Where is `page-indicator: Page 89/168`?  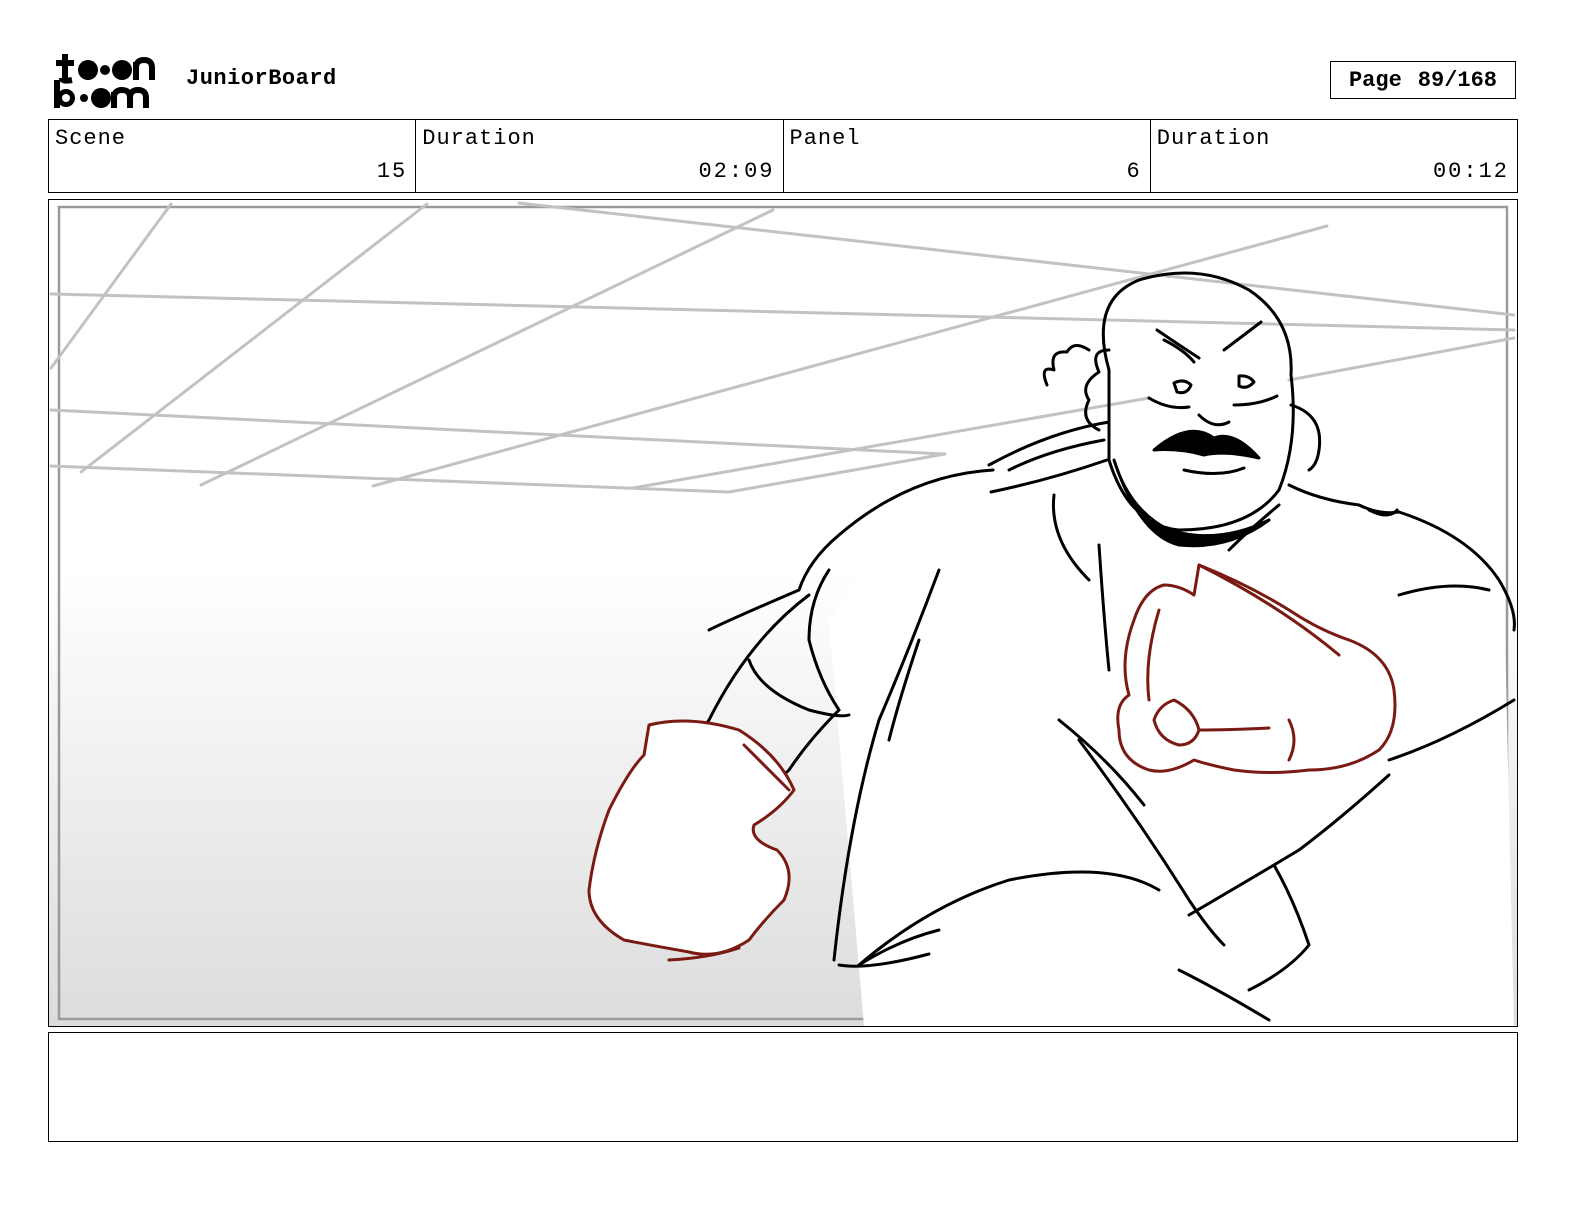
page-indicator: Page 89/168 is located at coordinates (1423, 80).